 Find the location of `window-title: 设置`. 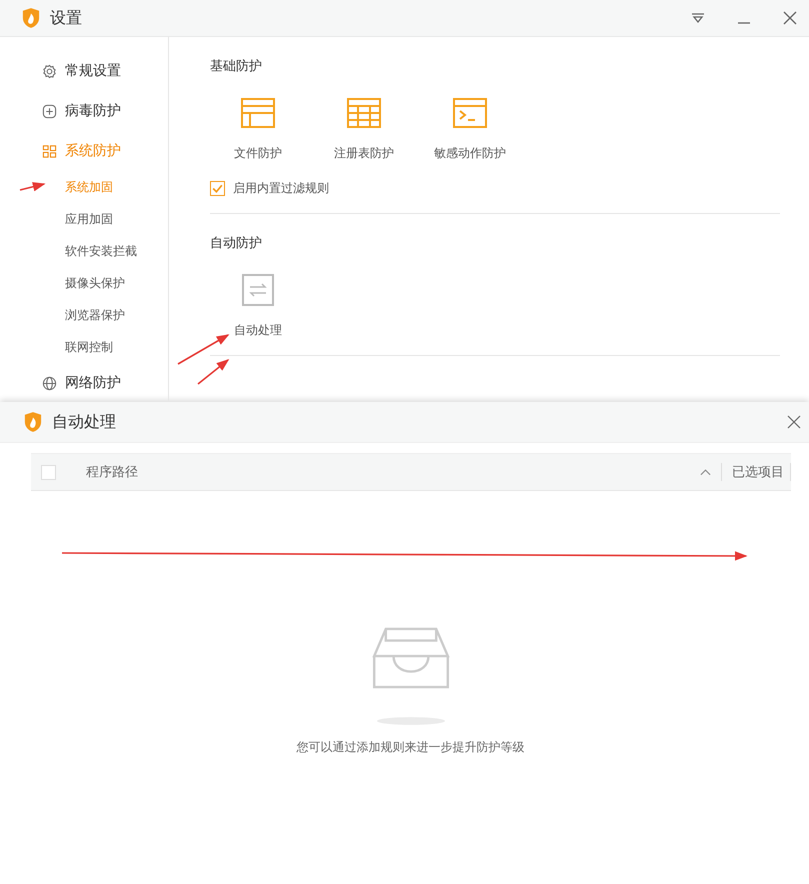

window-title: 设置 is located at coordinates (66, 18).